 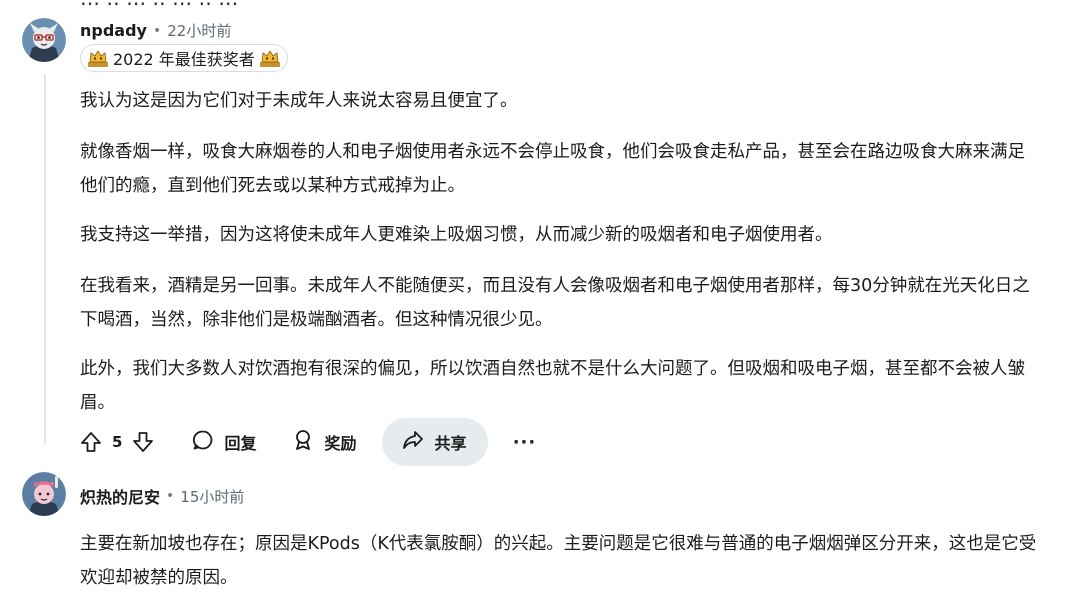 I want to click on timestamp: 22小时前, so click(x=199, y=30).